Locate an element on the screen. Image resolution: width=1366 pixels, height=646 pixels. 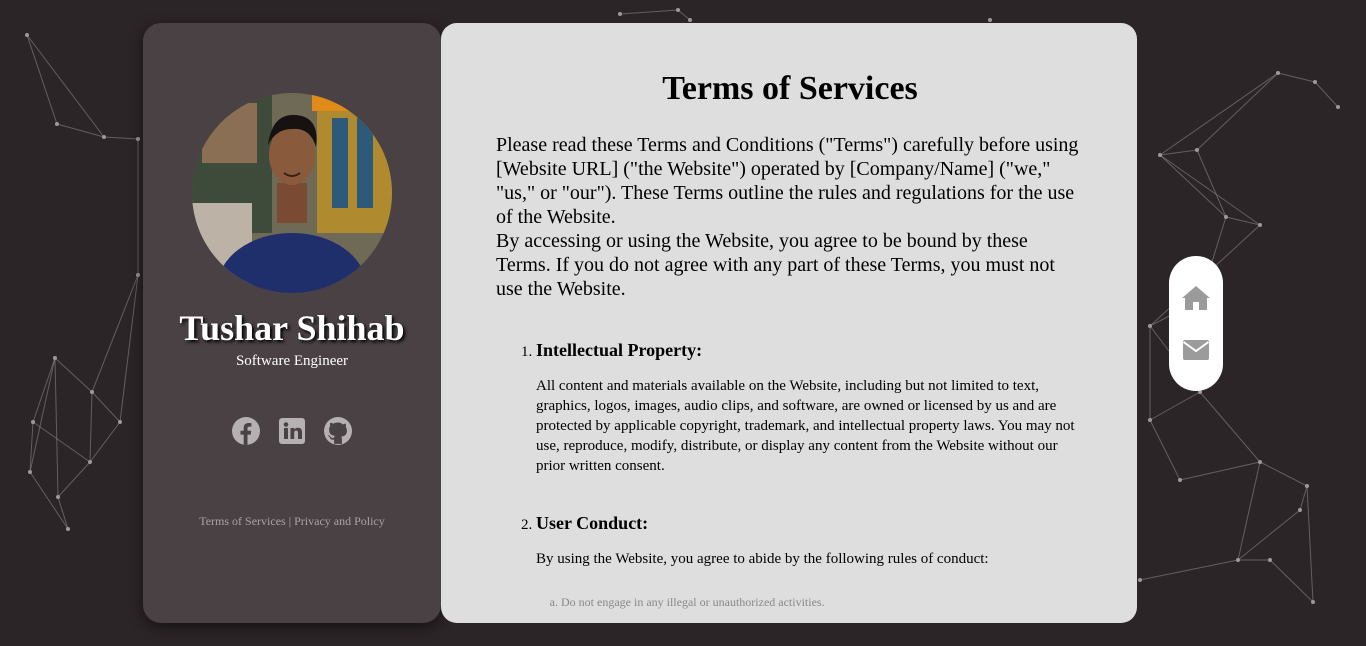
page-title: Terms of Services is located at coordinates (790, 88).